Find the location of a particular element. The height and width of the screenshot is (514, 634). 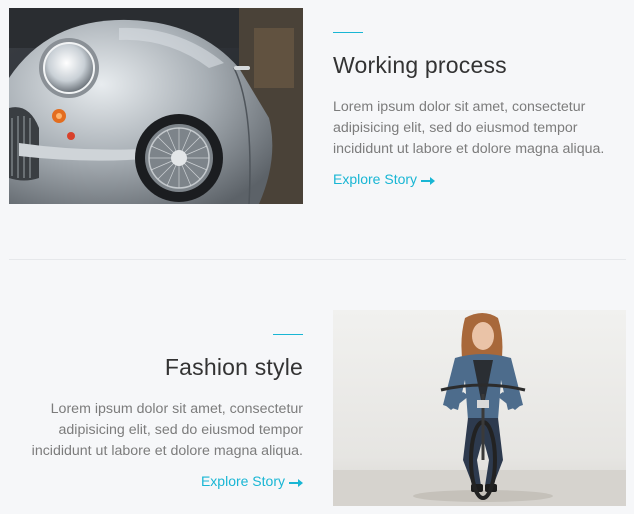

section-title: Fashion style is located at coordinates (233, 367).